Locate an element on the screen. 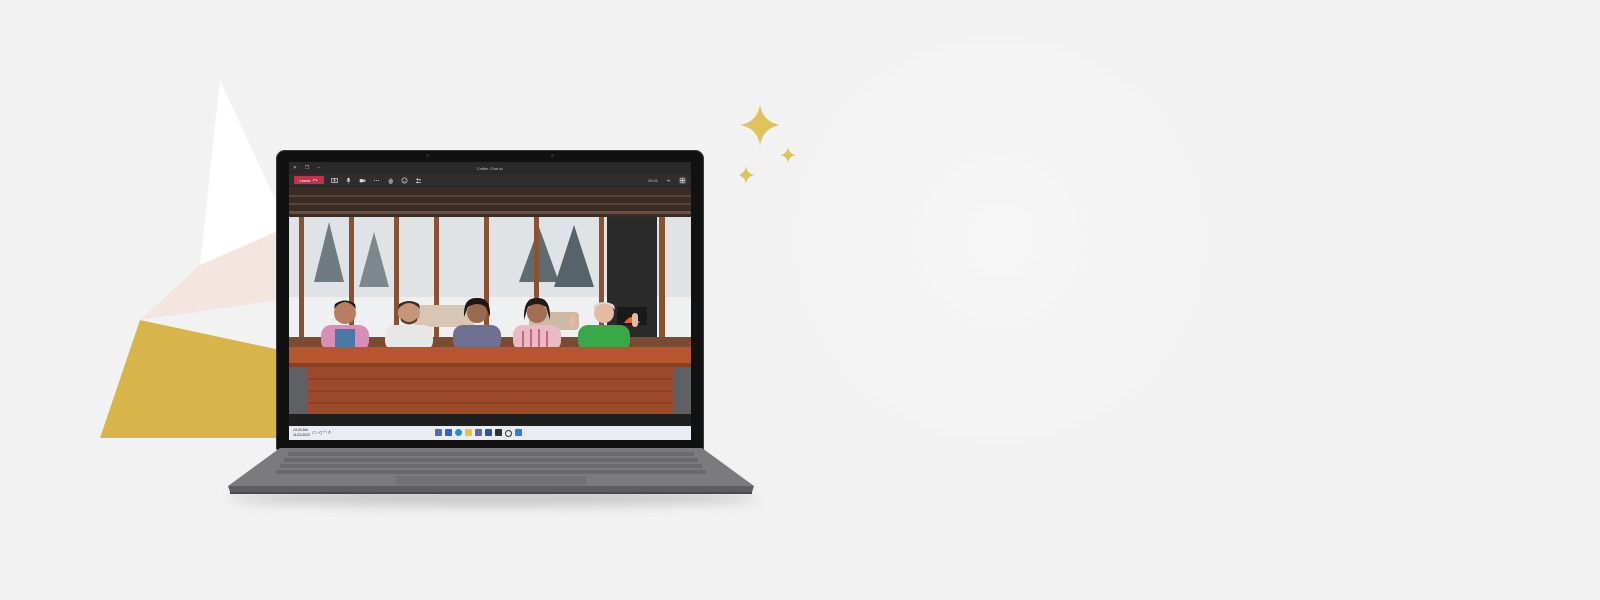 The width and height of the screenshot is (1600, 600). together-mode-scene is located at coordinates (490, 300).